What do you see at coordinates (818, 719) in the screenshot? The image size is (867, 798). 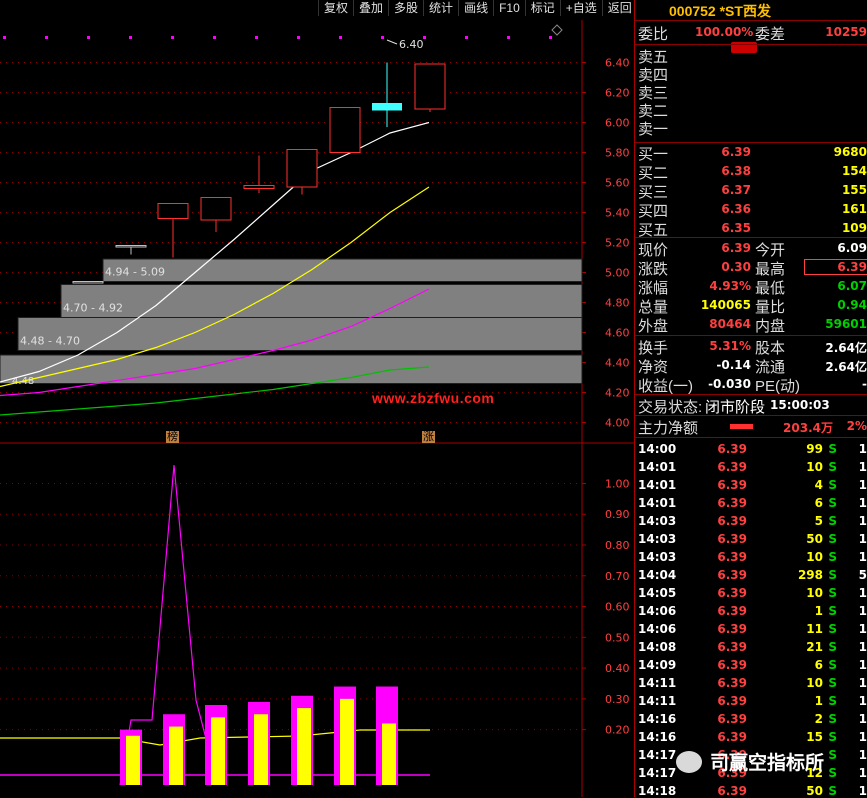 I see `tick-volume: 2` at bounding box center [818, 719].